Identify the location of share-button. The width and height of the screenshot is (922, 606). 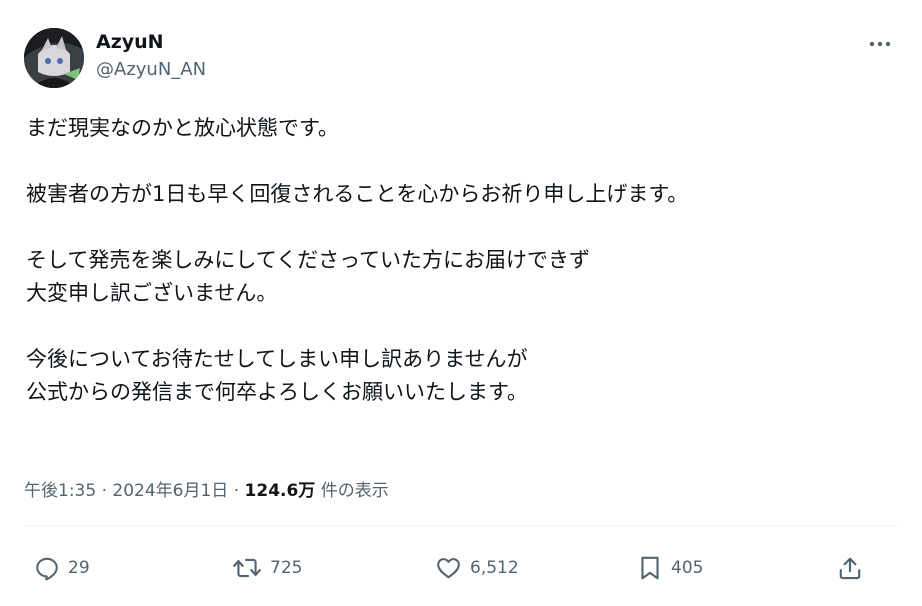
(850, 568).